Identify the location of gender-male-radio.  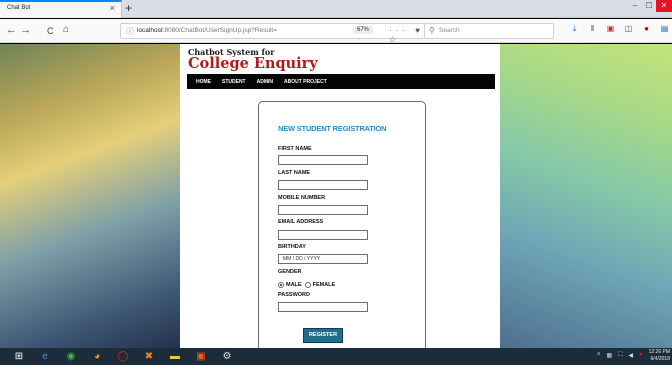
(281, 285).